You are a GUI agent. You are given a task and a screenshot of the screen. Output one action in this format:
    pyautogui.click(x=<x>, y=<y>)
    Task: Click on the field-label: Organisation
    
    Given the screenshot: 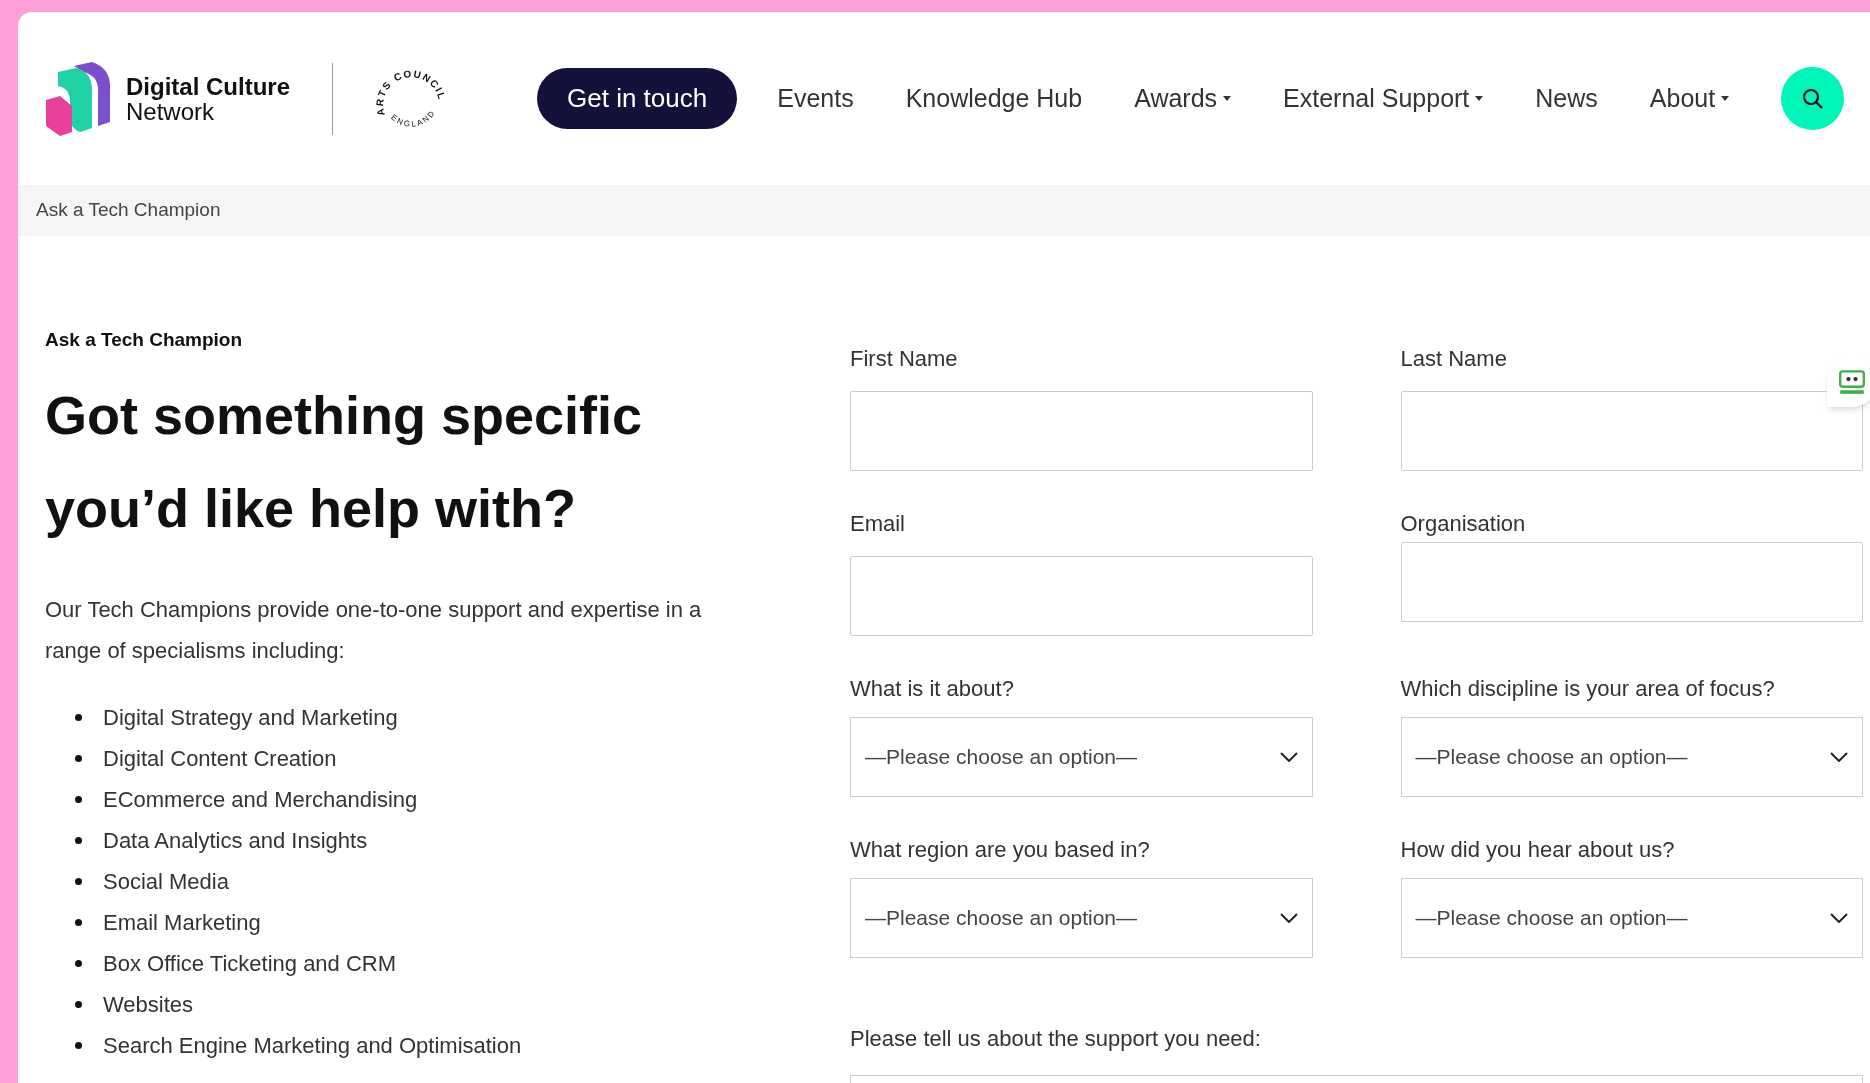 What is the action you would take?
    pyautogui.click(x=1463, y=524)
    